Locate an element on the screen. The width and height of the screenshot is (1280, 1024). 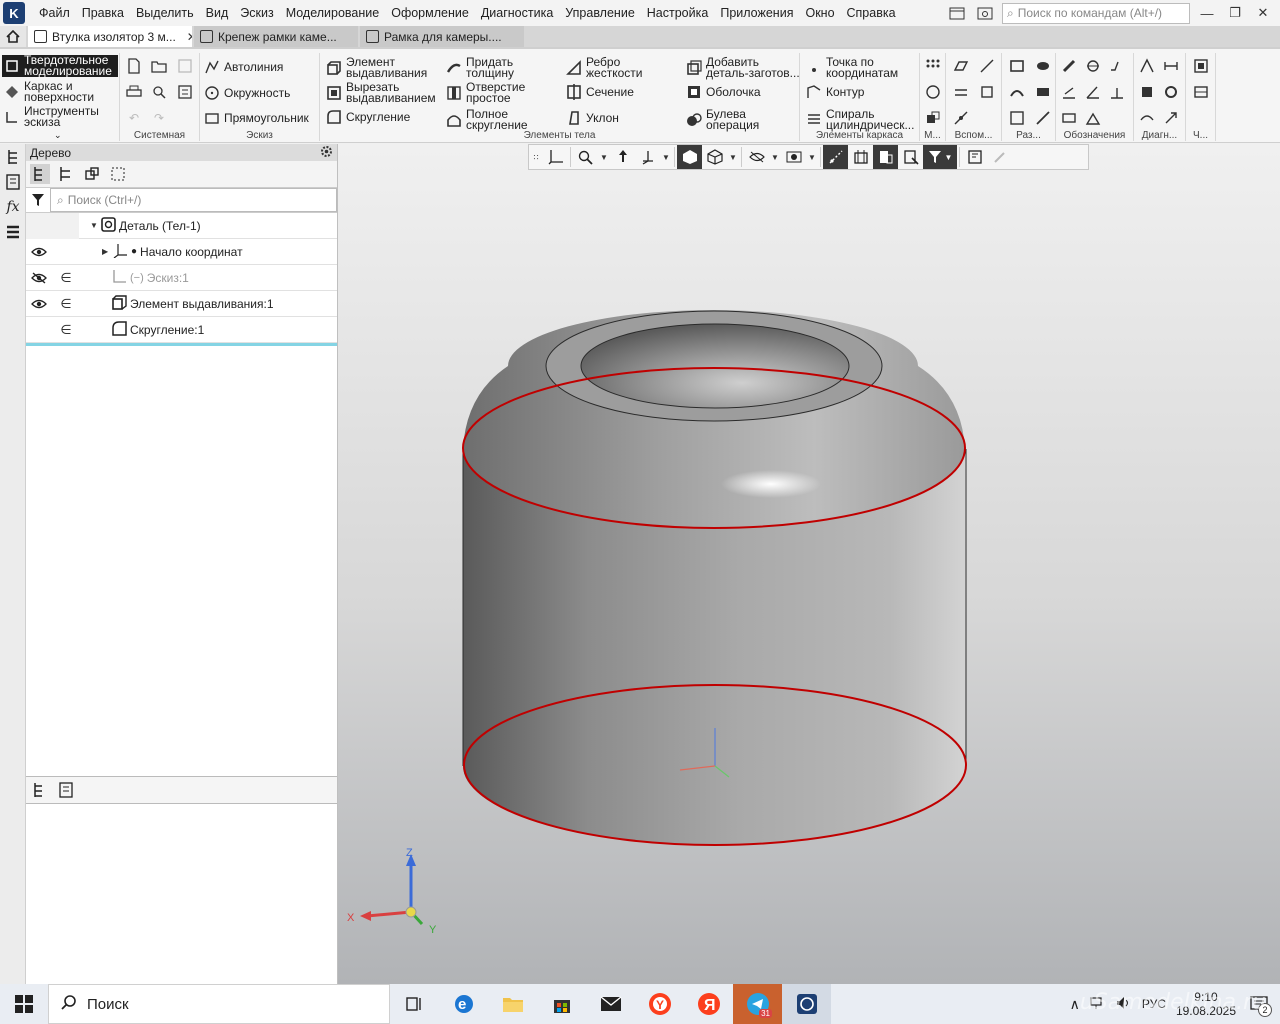
taskbar-search-box: Поиск is located at coordinates (219, 1004).